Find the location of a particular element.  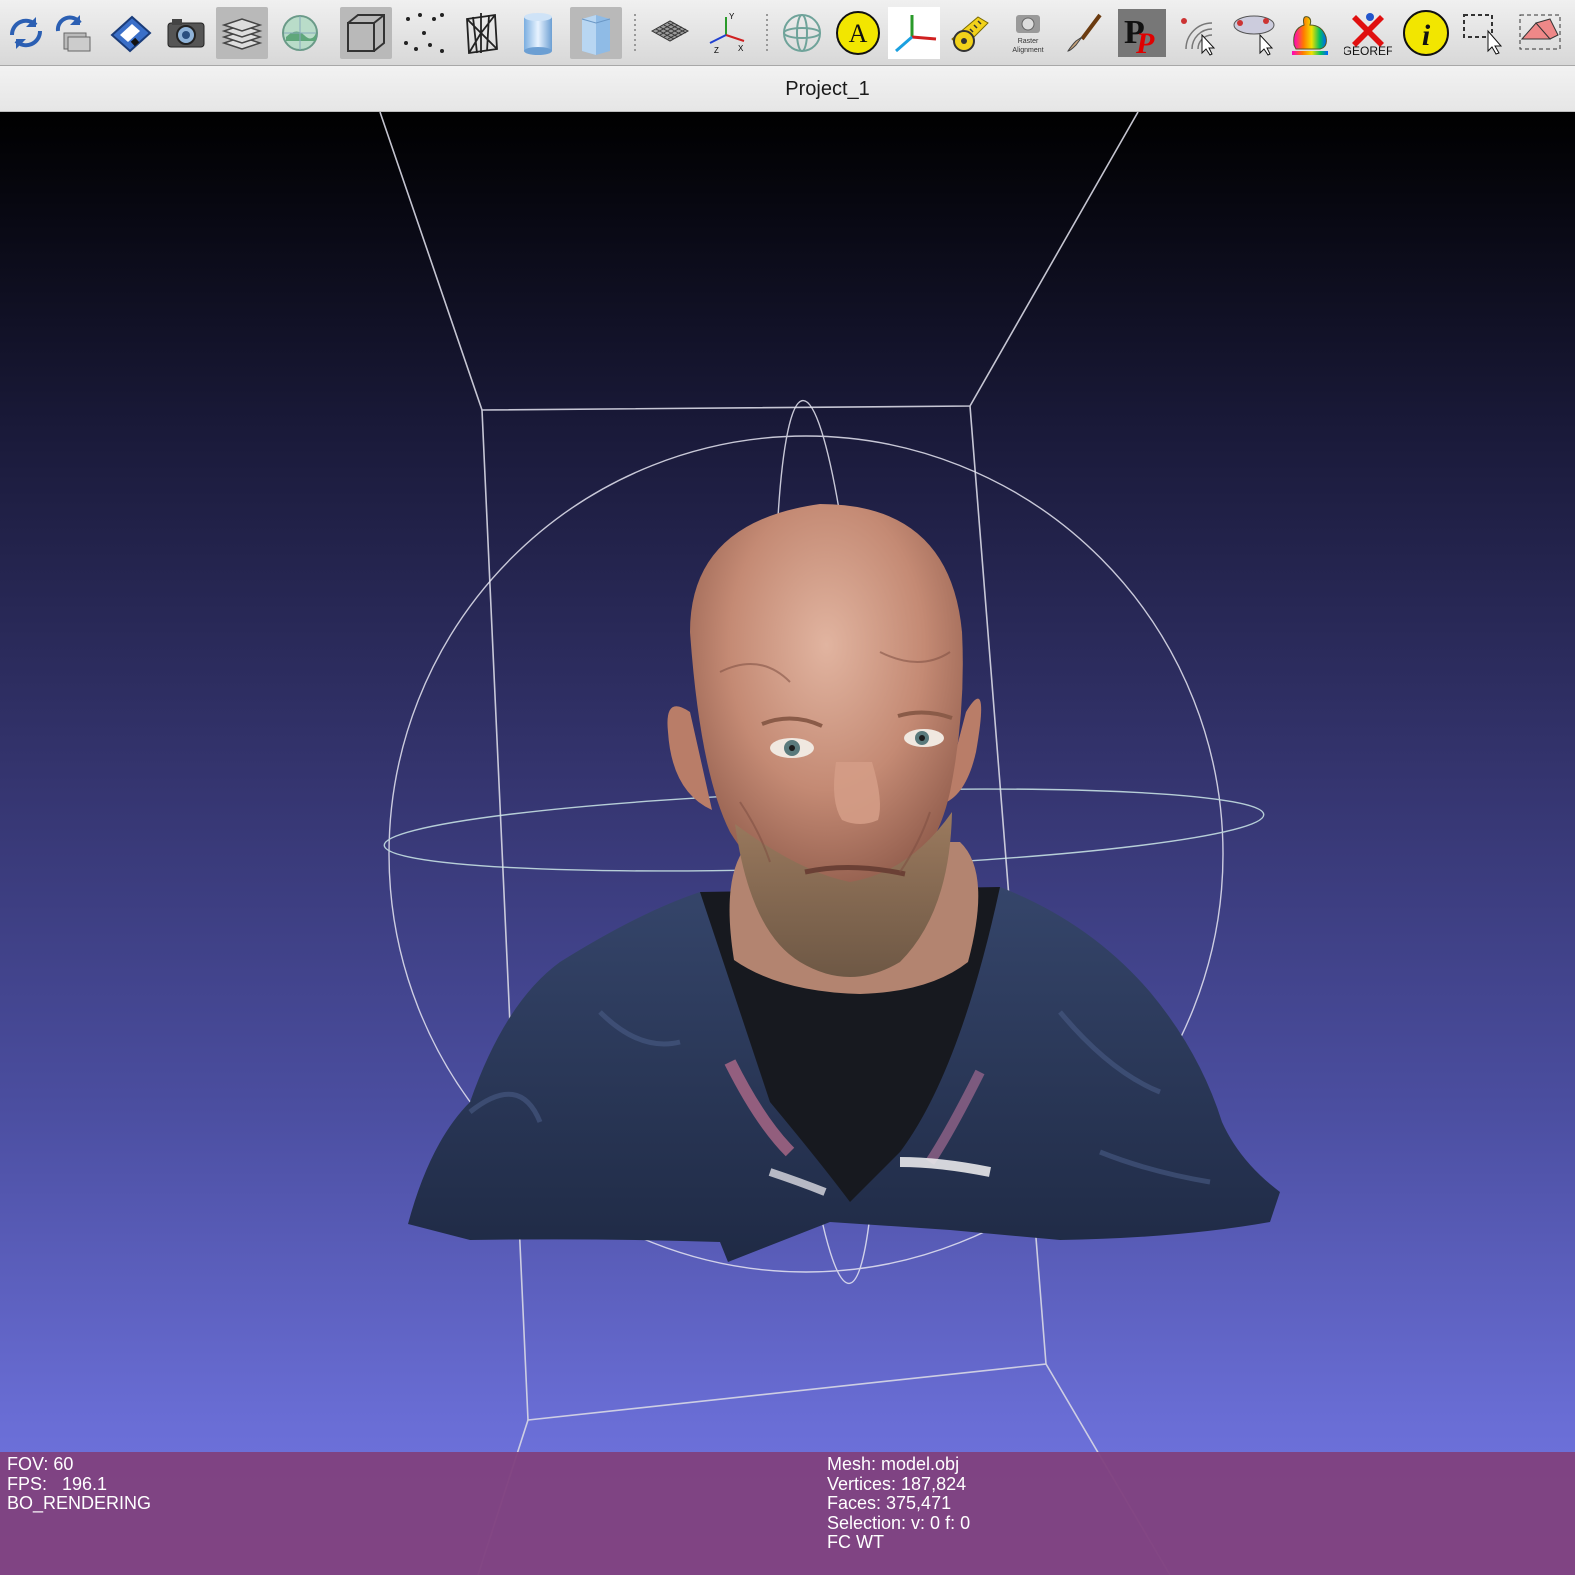

svg-text: Z is located at coordinates (716, 50).